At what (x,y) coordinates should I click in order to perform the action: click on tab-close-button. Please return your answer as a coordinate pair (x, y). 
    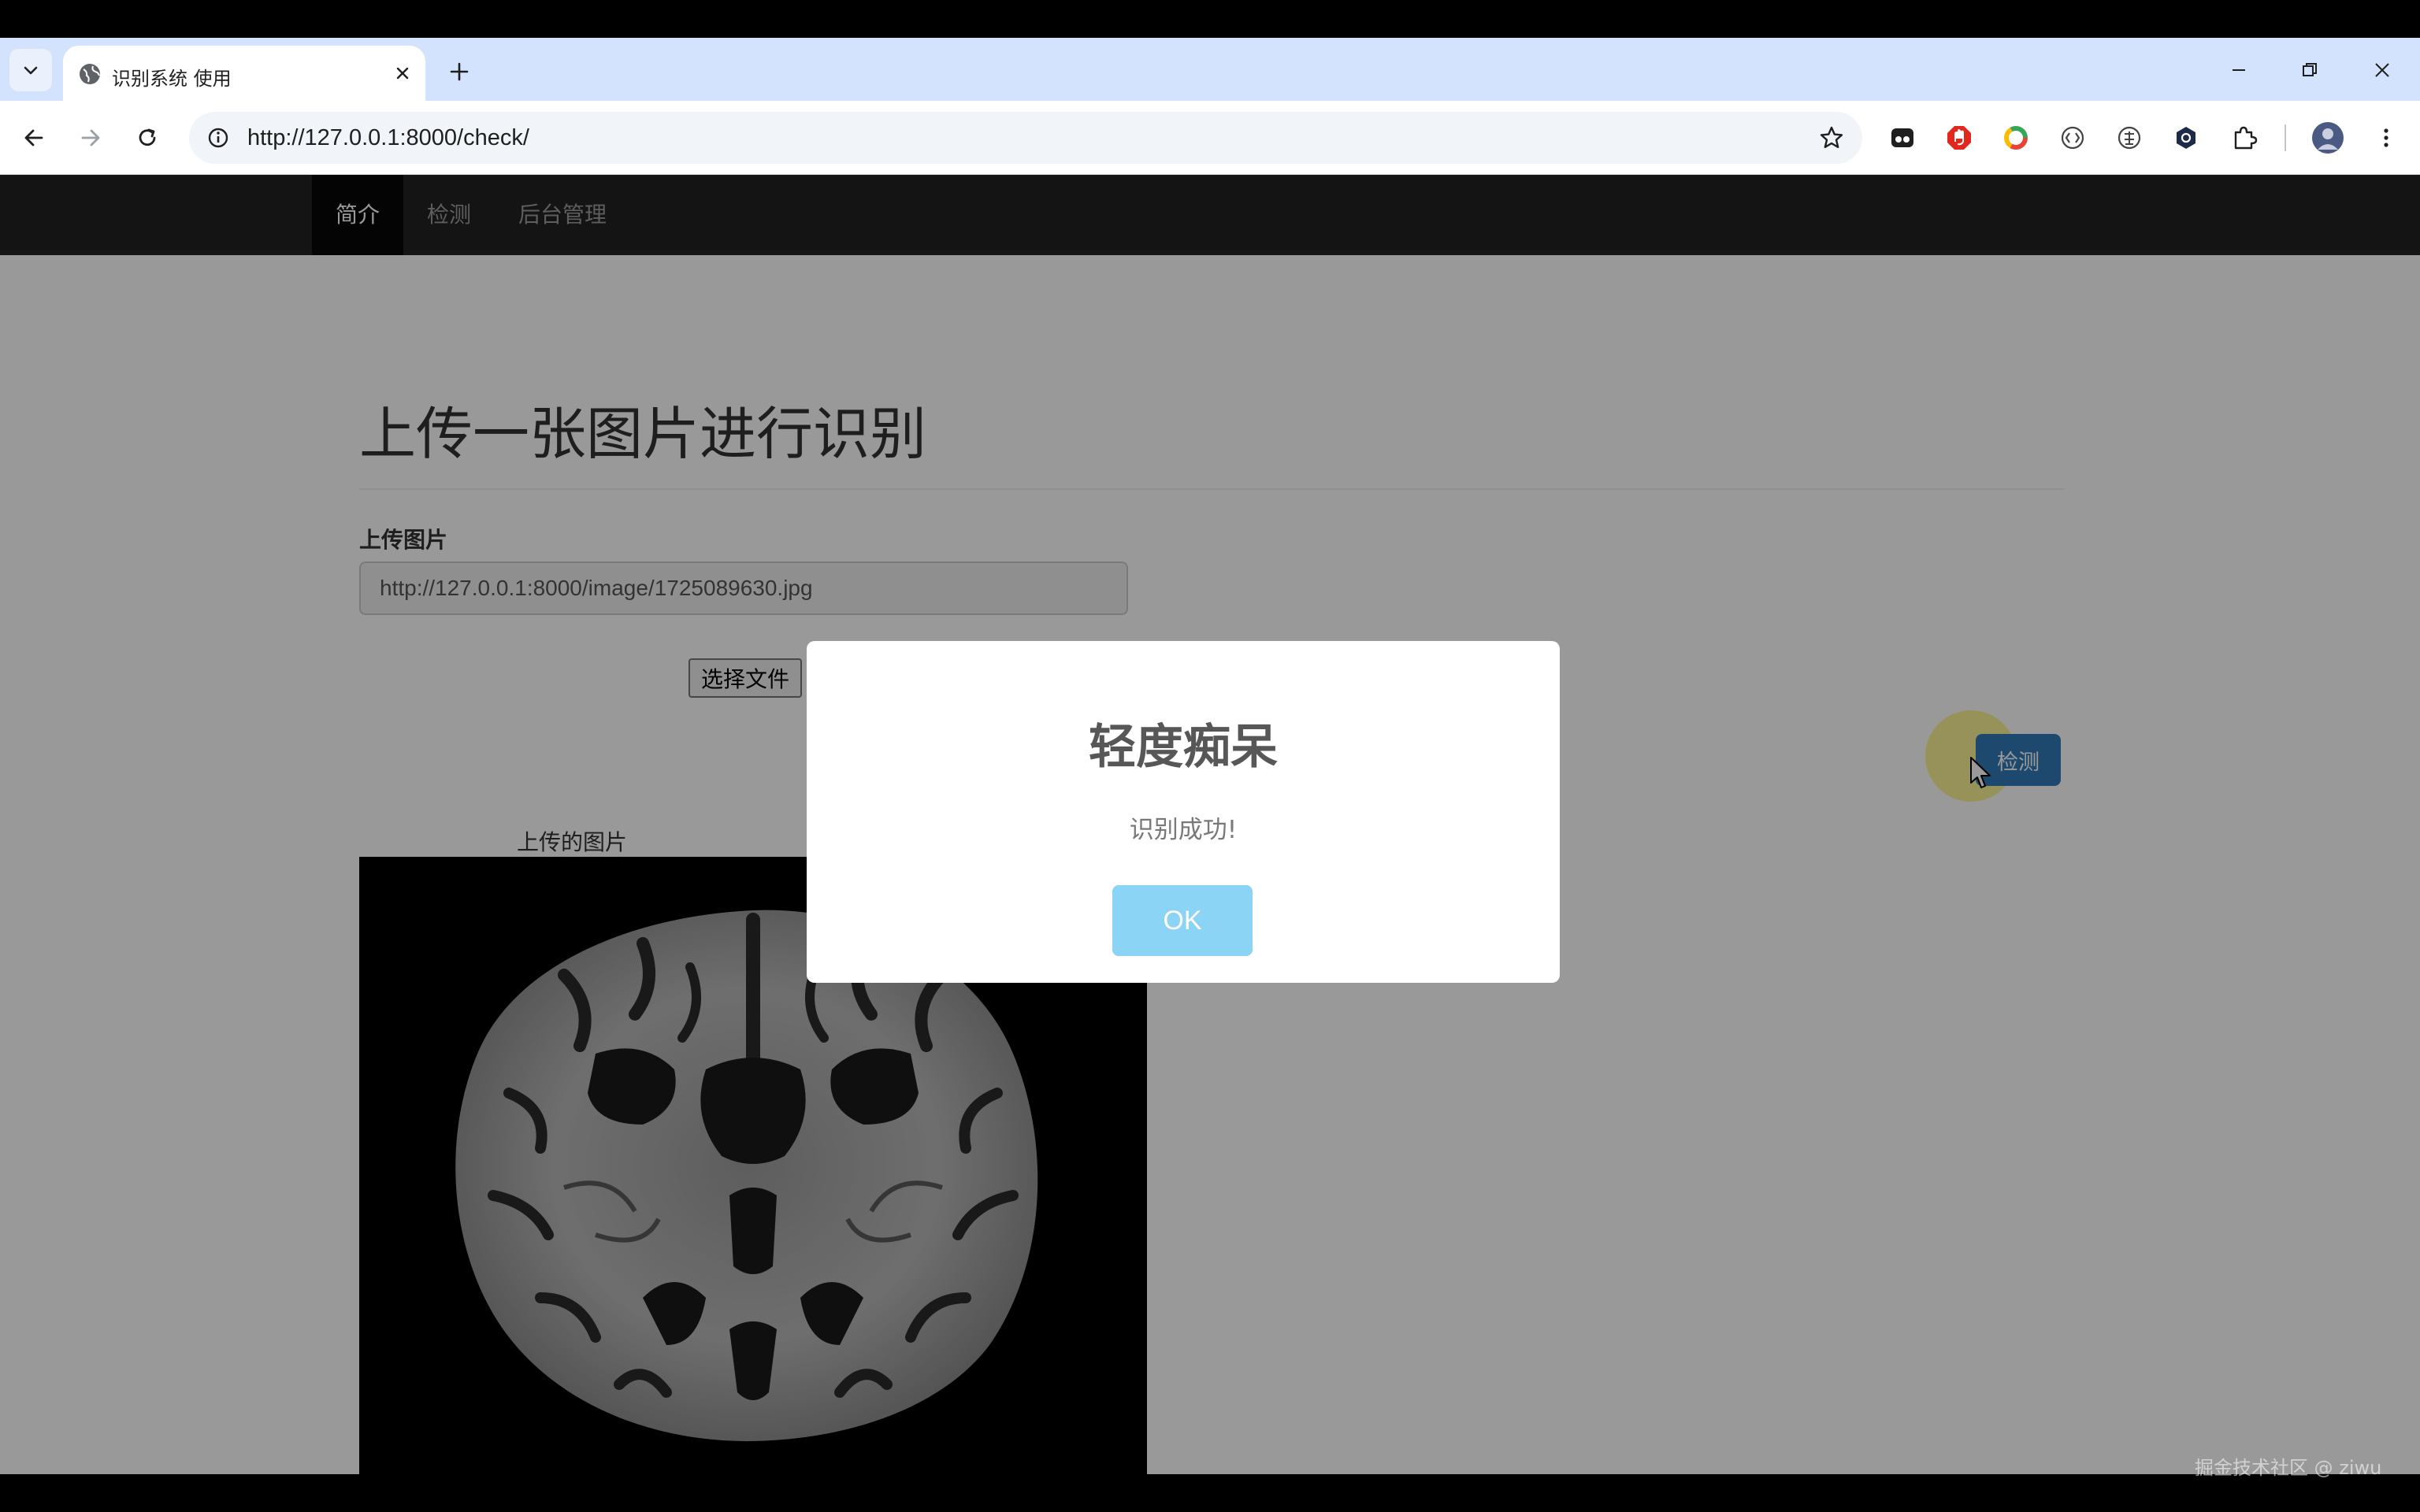
    Looking at the image, I should click on (403, 73).